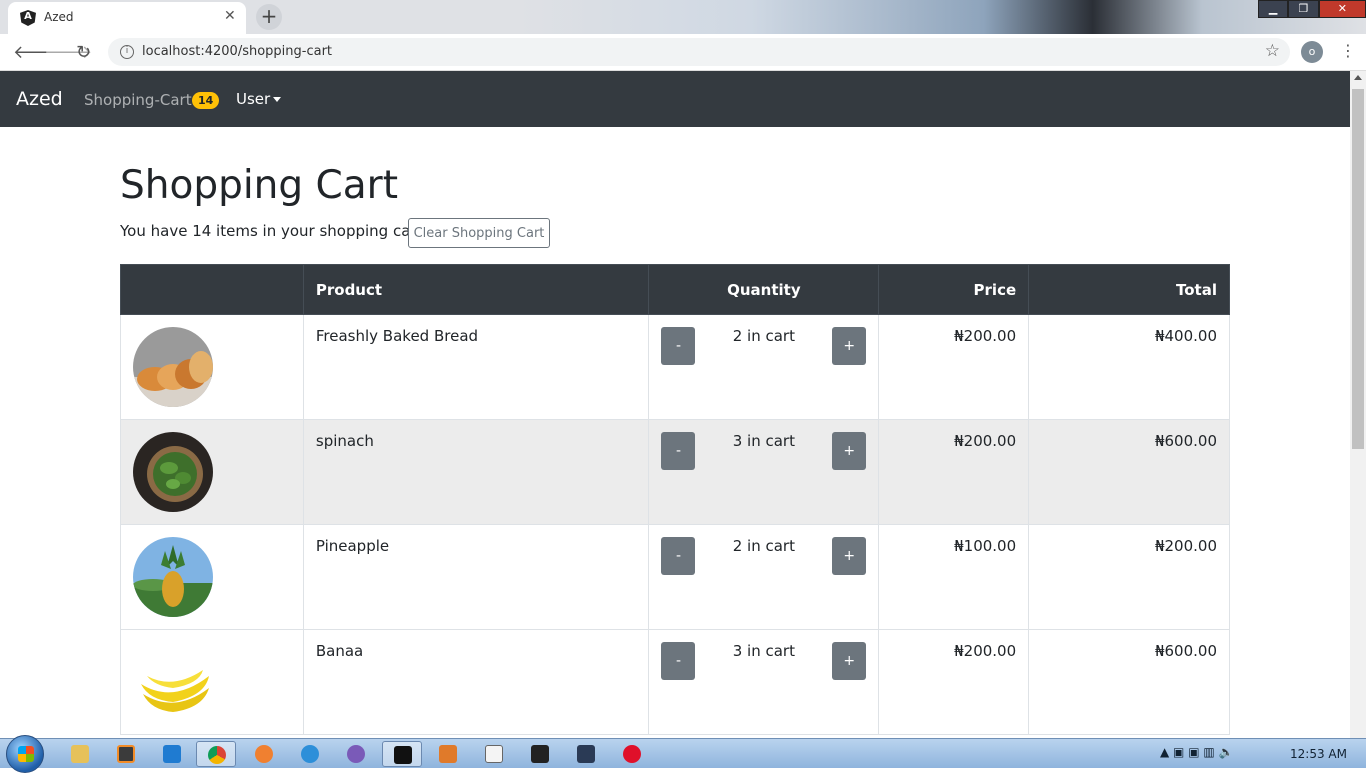 The width and height of the screenshot is (1366, 773). Describe the element at coordinates (1312, 52) in the screenshot. I see `profile-avatar: o` at that location.